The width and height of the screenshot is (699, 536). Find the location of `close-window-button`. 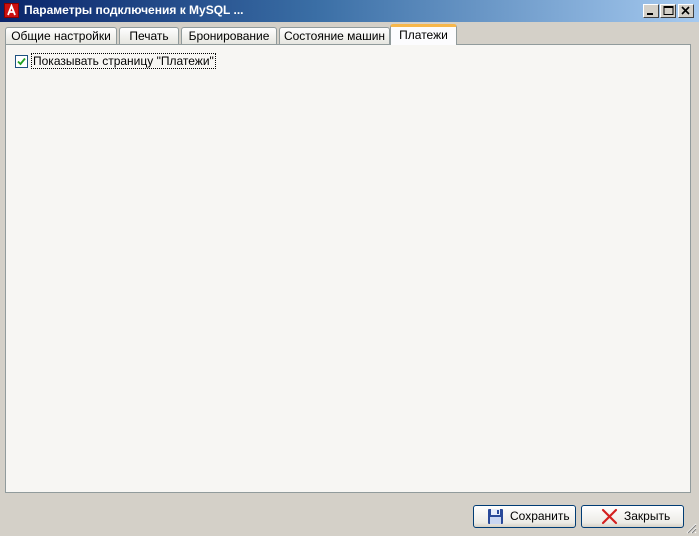

close-window-button is located at coordinates (686, 11).